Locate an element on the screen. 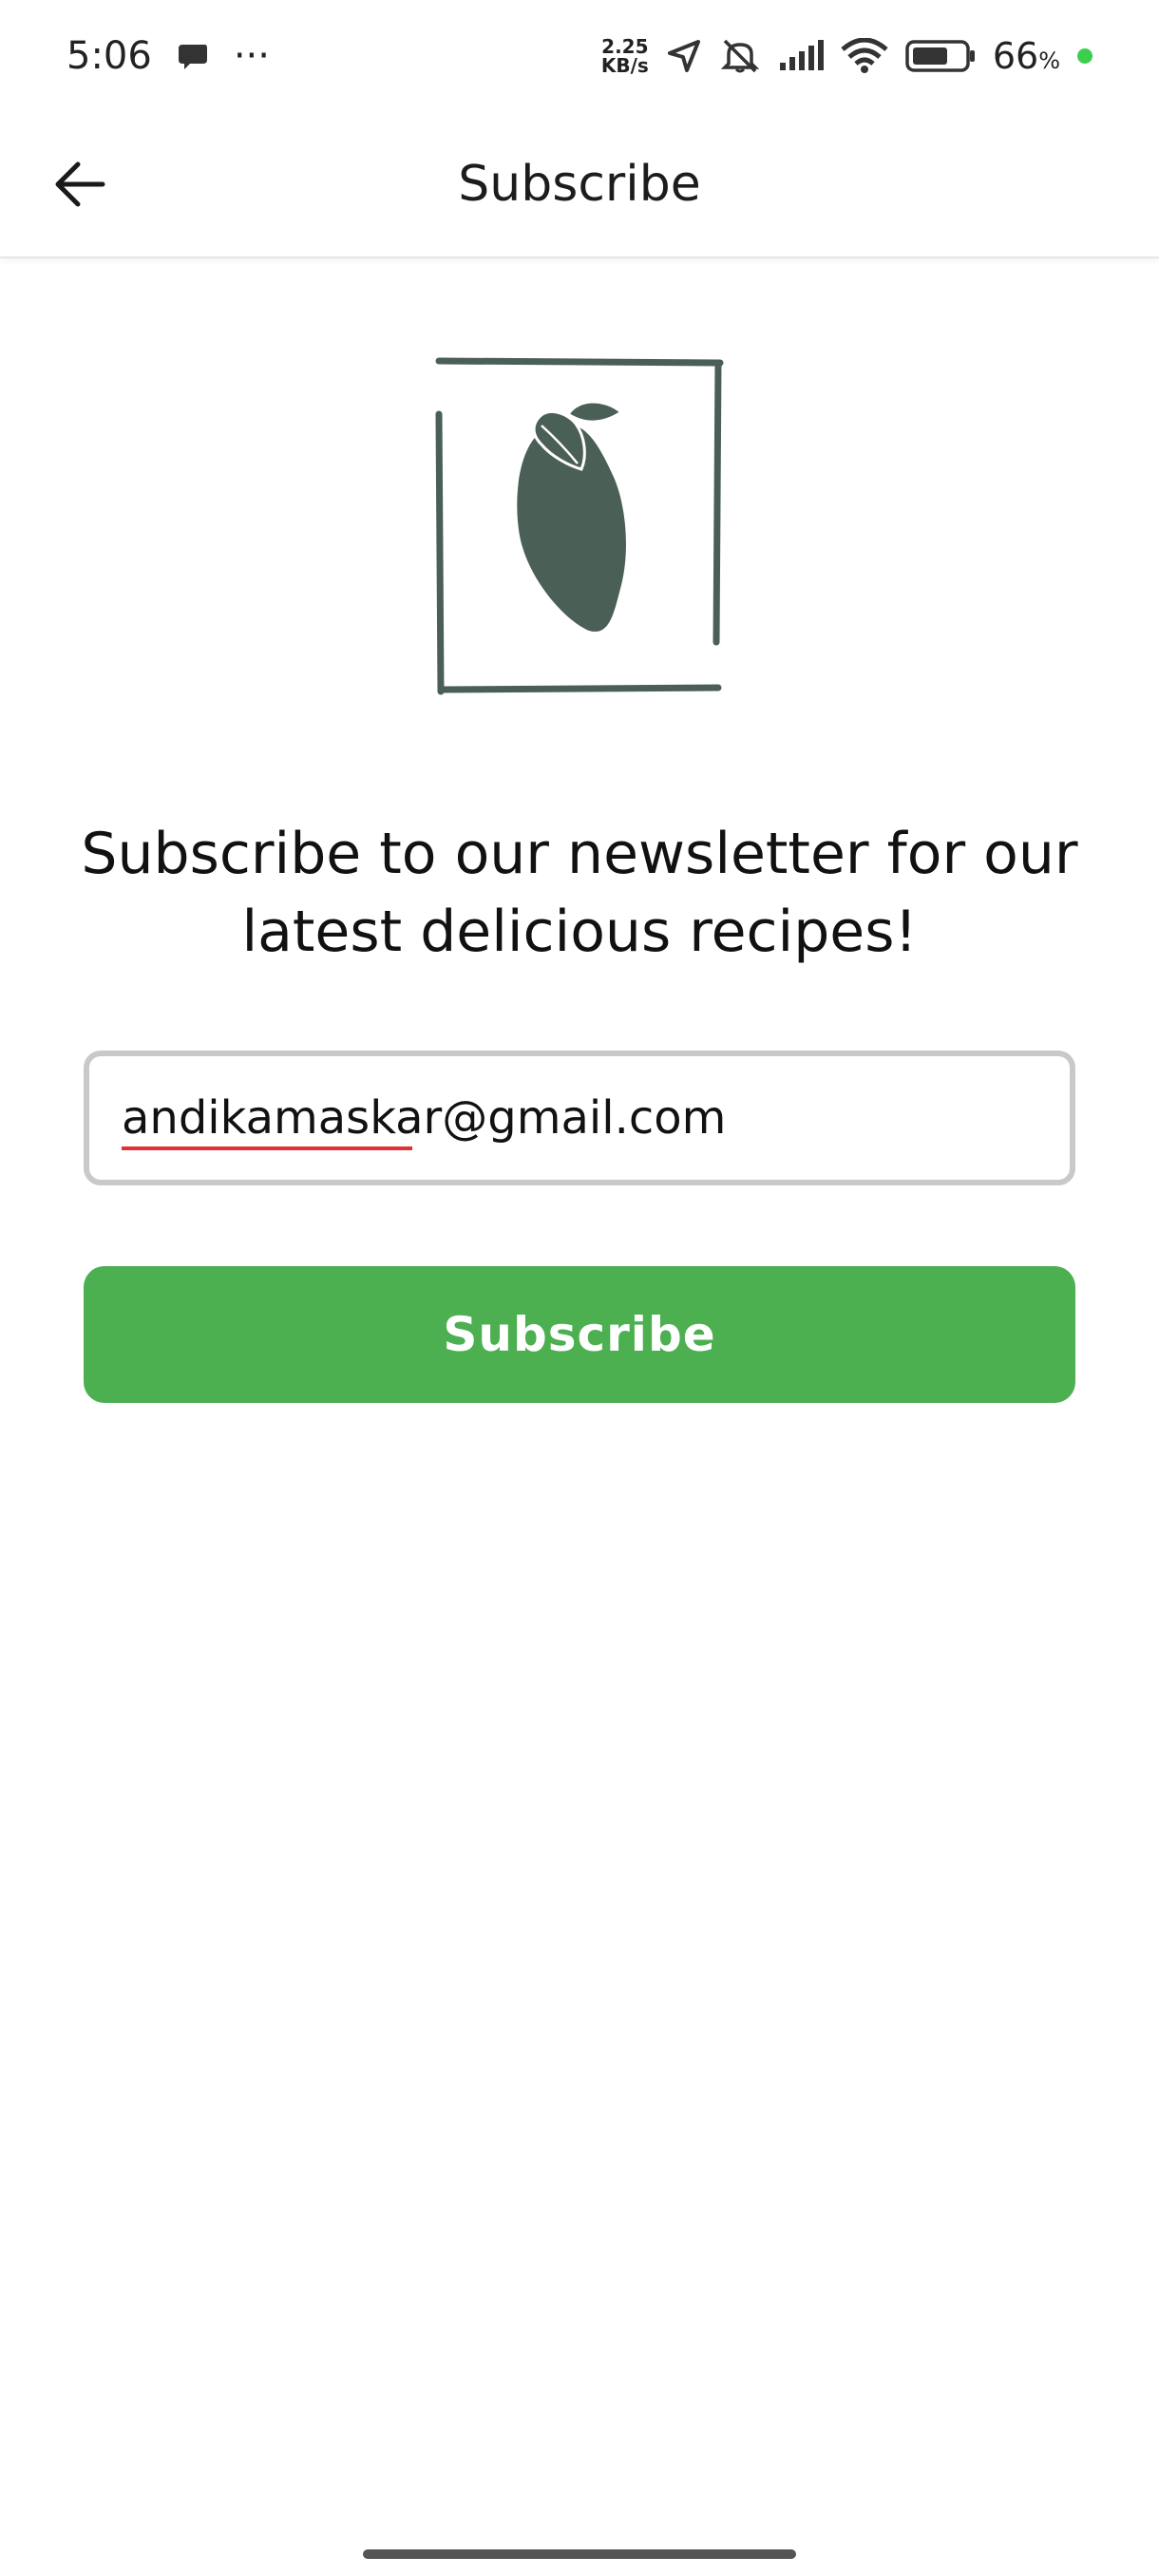 Image resolution: width=1159 pixels, height=2576 pixels. battery-icon is located at coordinates (940, 56).